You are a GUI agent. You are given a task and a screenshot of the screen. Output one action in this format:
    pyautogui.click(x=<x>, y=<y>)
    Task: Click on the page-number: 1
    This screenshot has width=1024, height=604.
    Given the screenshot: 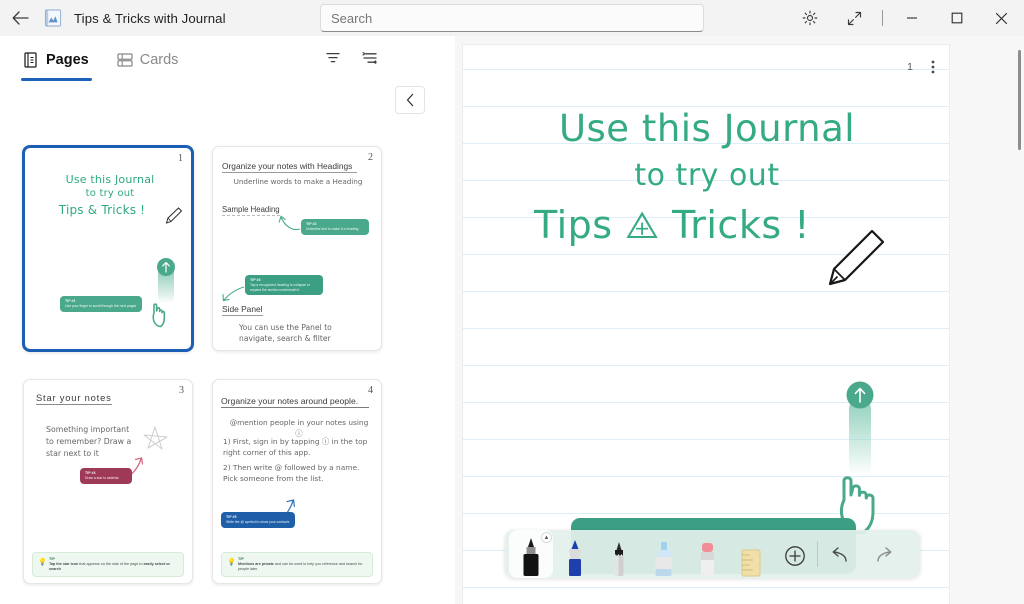 What is the action you would take?
    pyautogui.click(x=180, y=158)
    